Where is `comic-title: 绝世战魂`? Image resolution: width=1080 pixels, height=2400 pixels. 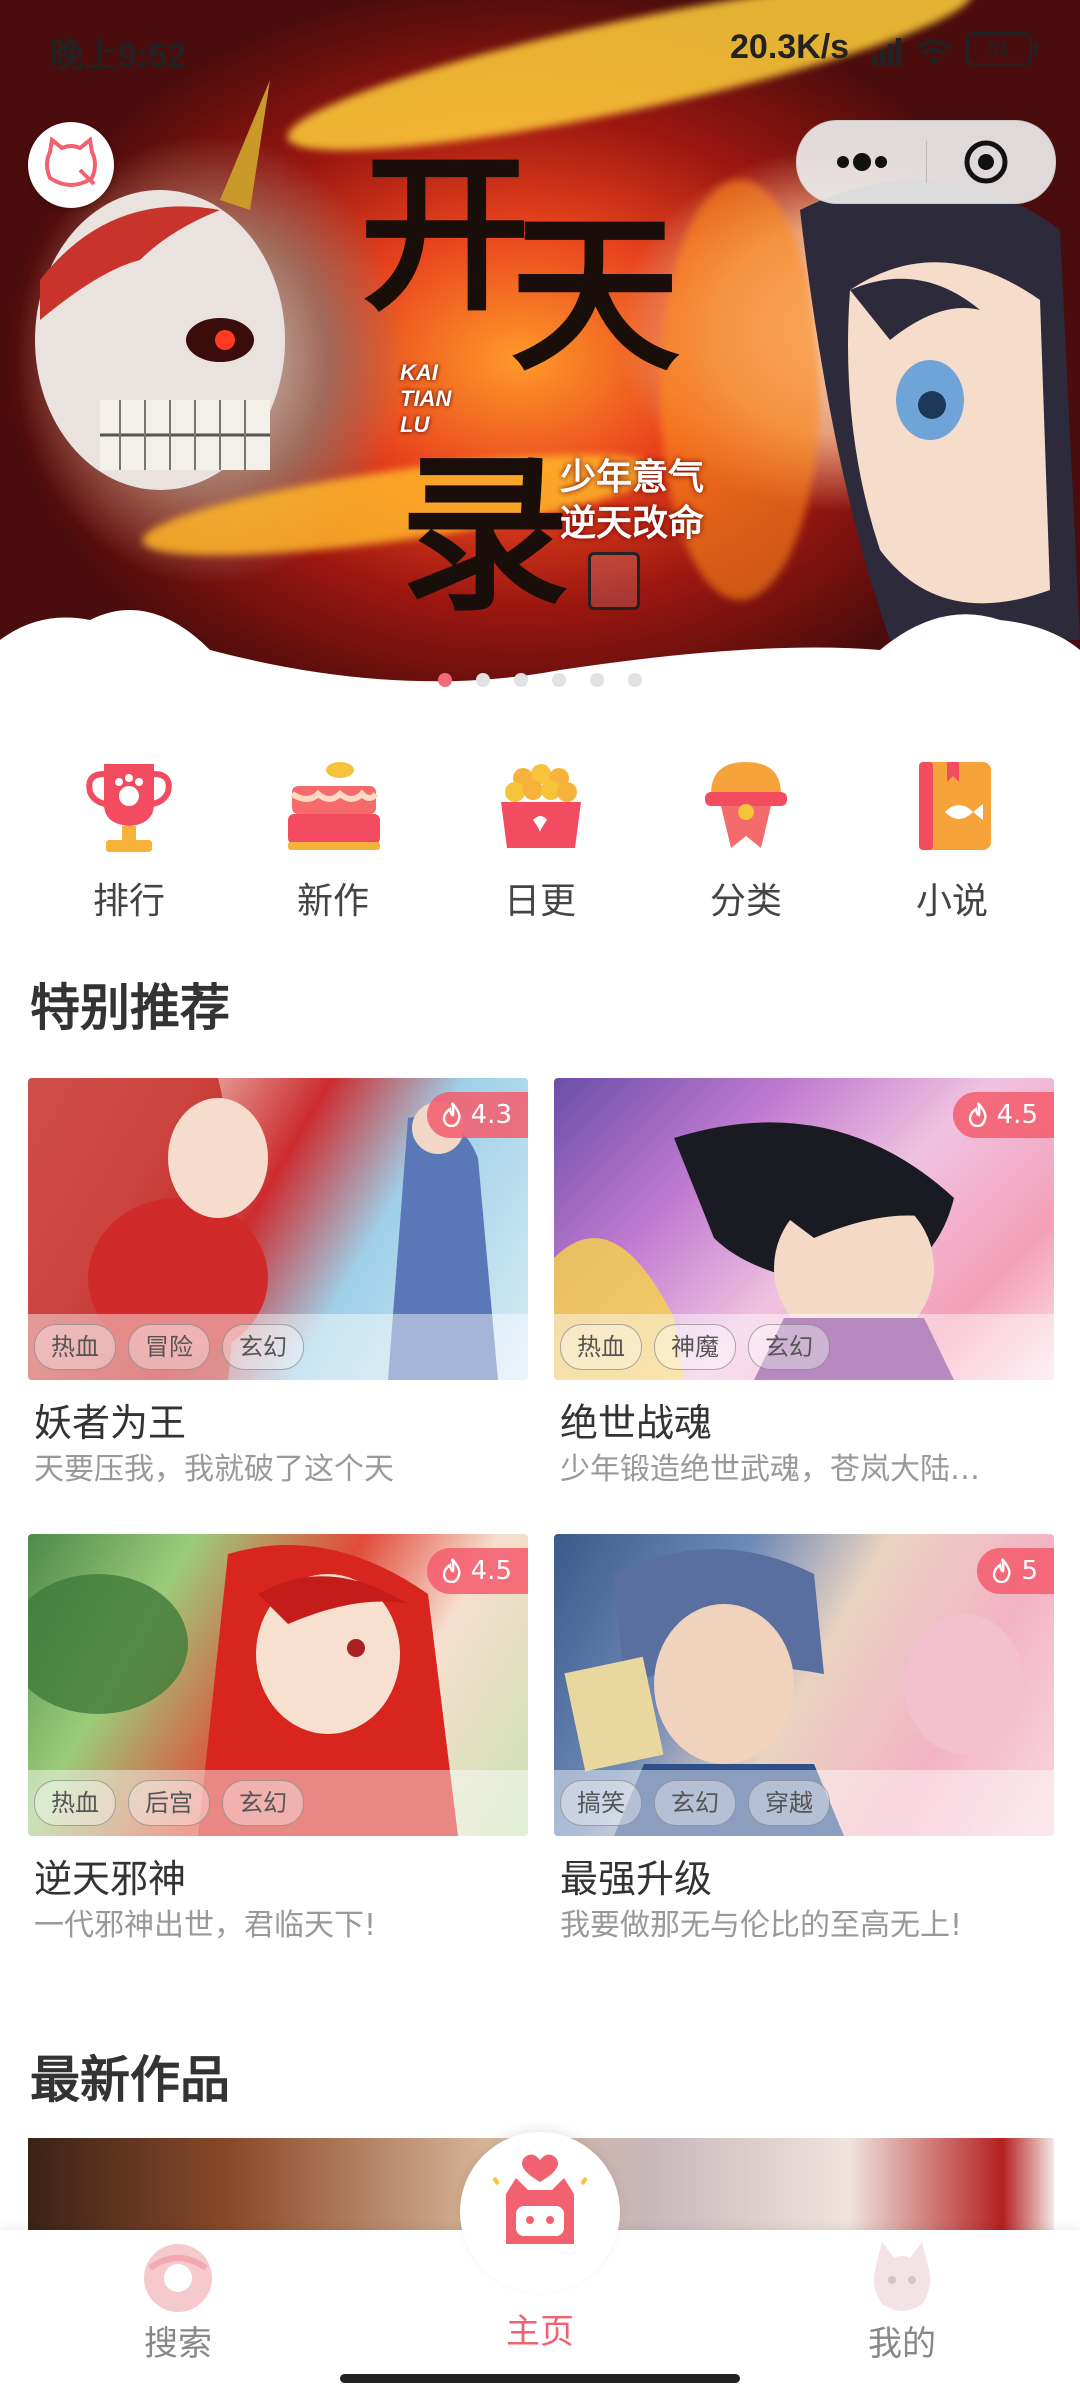 comic-title: 绝世战魂 is located at coordinates (636, 1423).